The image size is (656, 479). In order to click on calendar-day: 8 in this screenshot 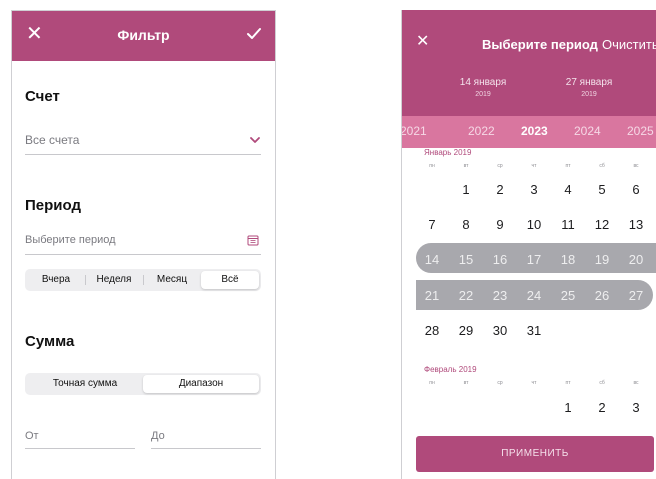, I will do `click(466, 224)`.